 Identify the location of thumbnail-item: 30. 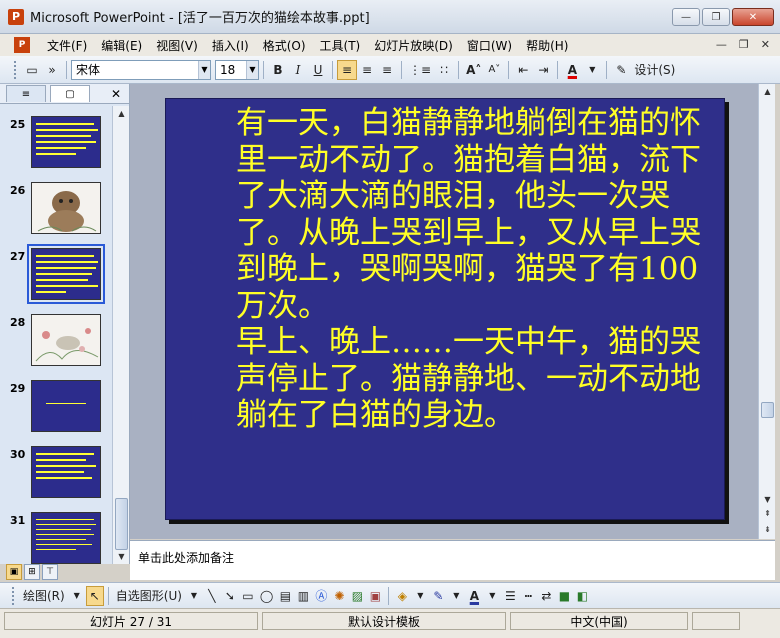
(56, 472).